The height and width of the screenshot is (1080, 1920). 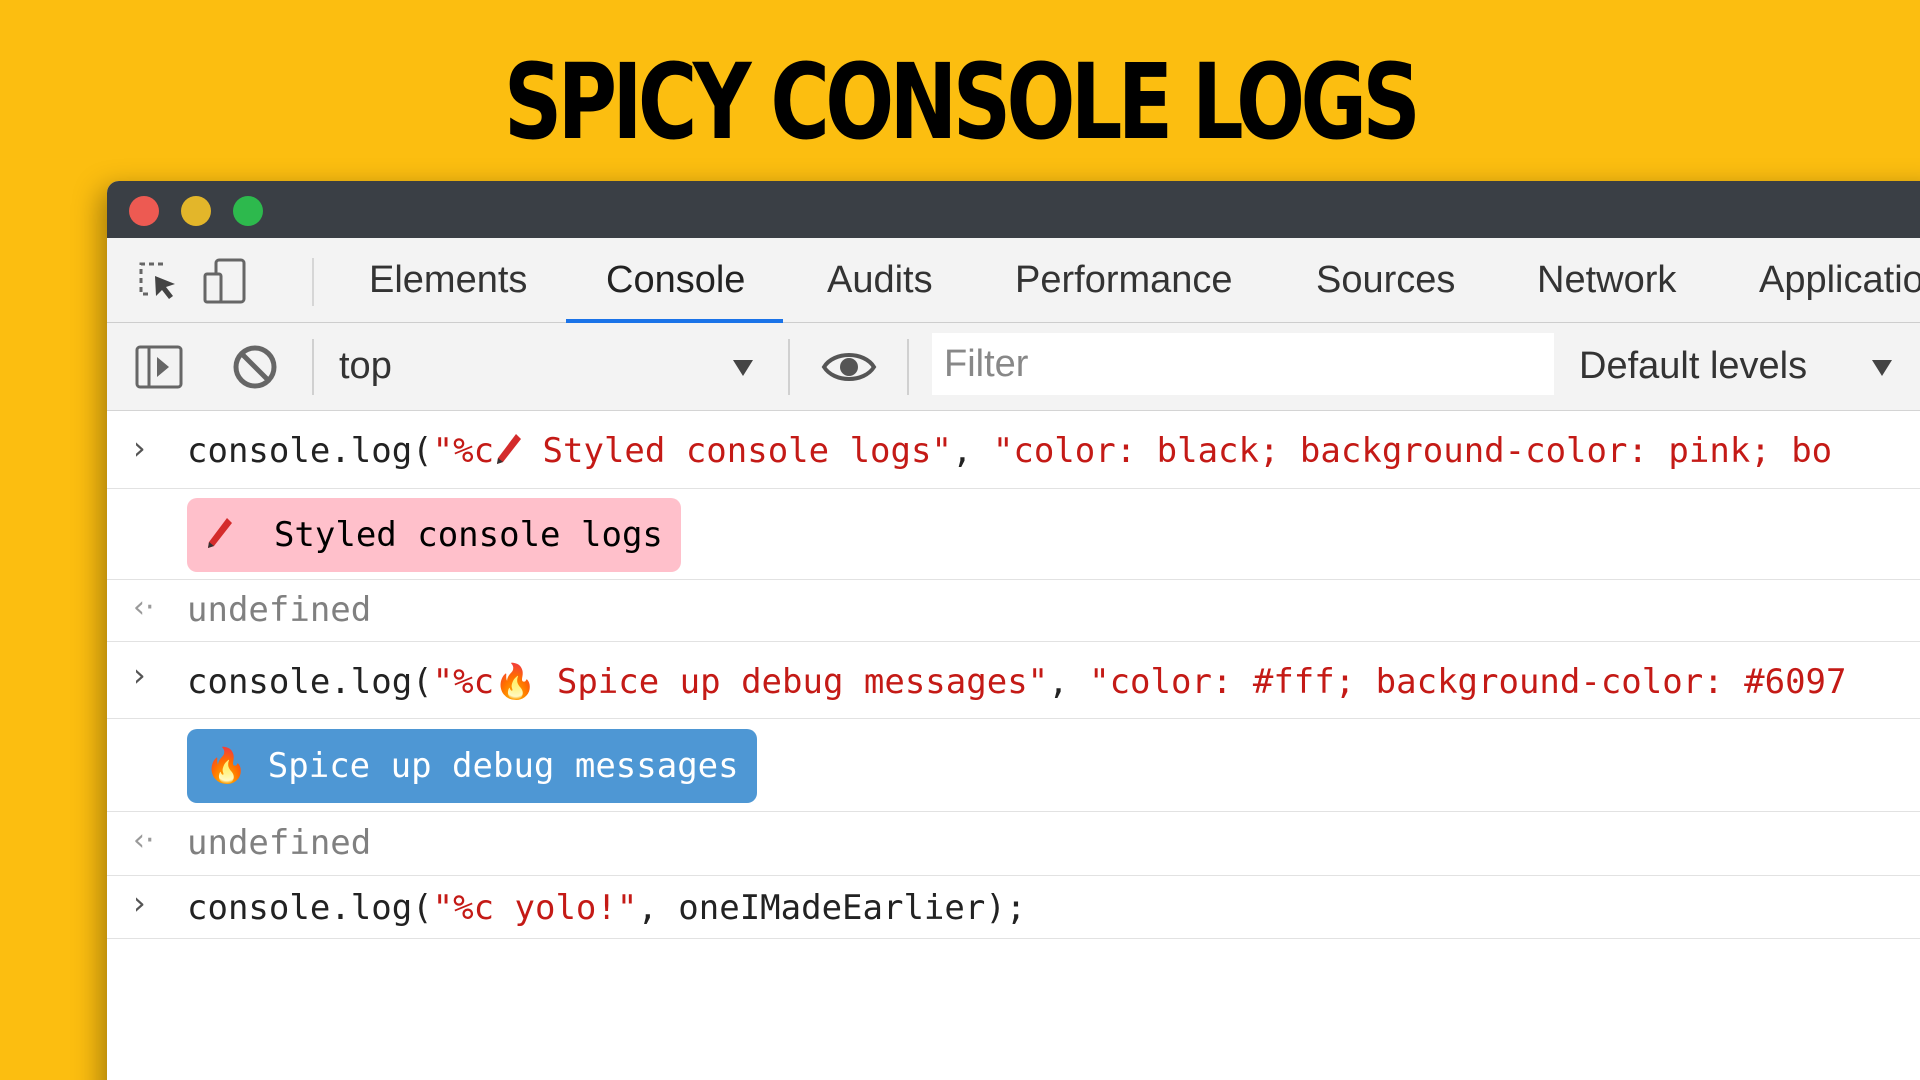 What do you see at coordinates (159, 367) in the screenshot?
I see `show-sidebar-icon` at bounding box center [159, 367].